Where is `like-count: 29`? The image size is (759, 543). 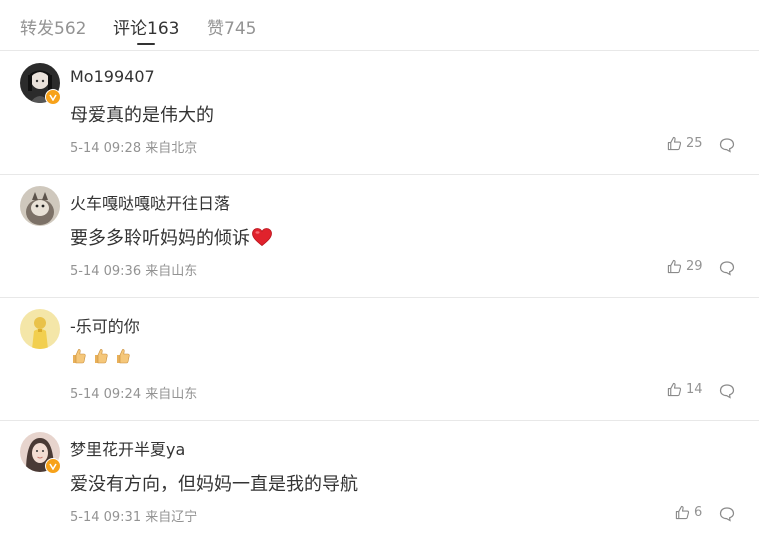 like-count: 29 is located at coordinates (694, 266).